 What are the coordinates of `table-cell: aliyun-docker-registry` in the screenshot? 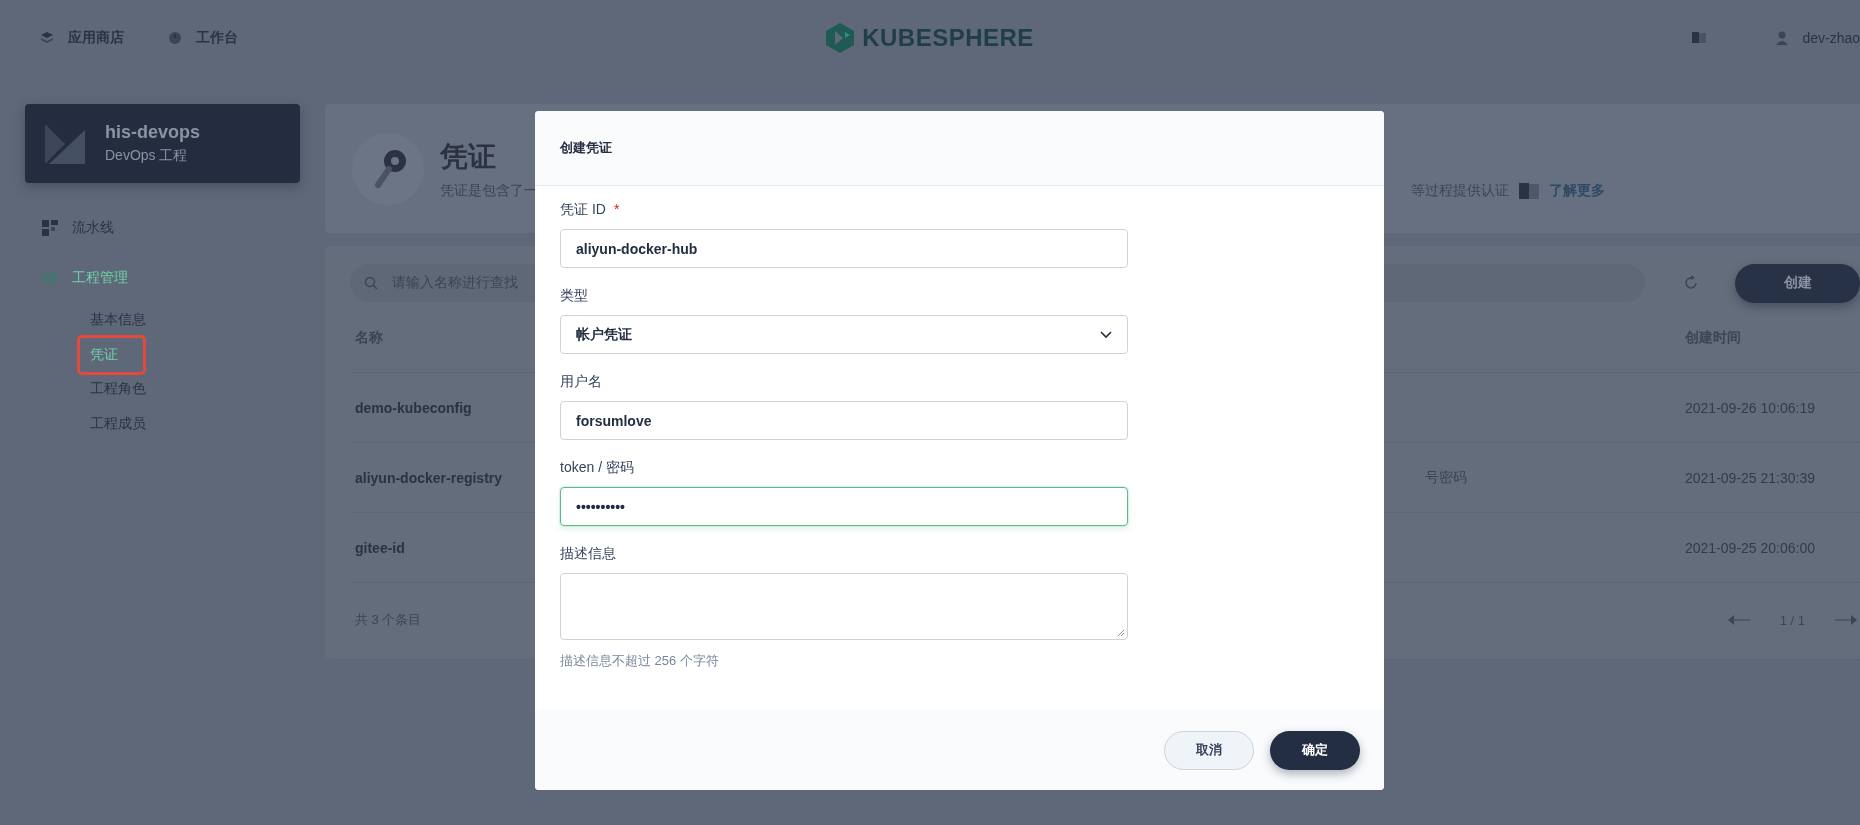 It's located at (429, 477).